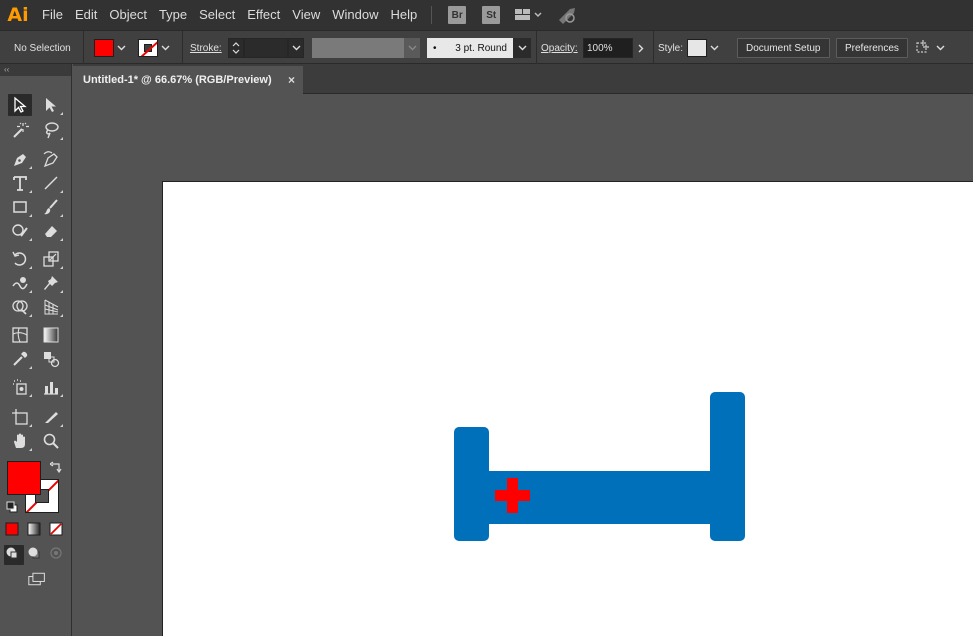  What do you see at coordinates (51, 183) in the screenshot?
I see `line-segment-tool` at bounding box center [51, 183].